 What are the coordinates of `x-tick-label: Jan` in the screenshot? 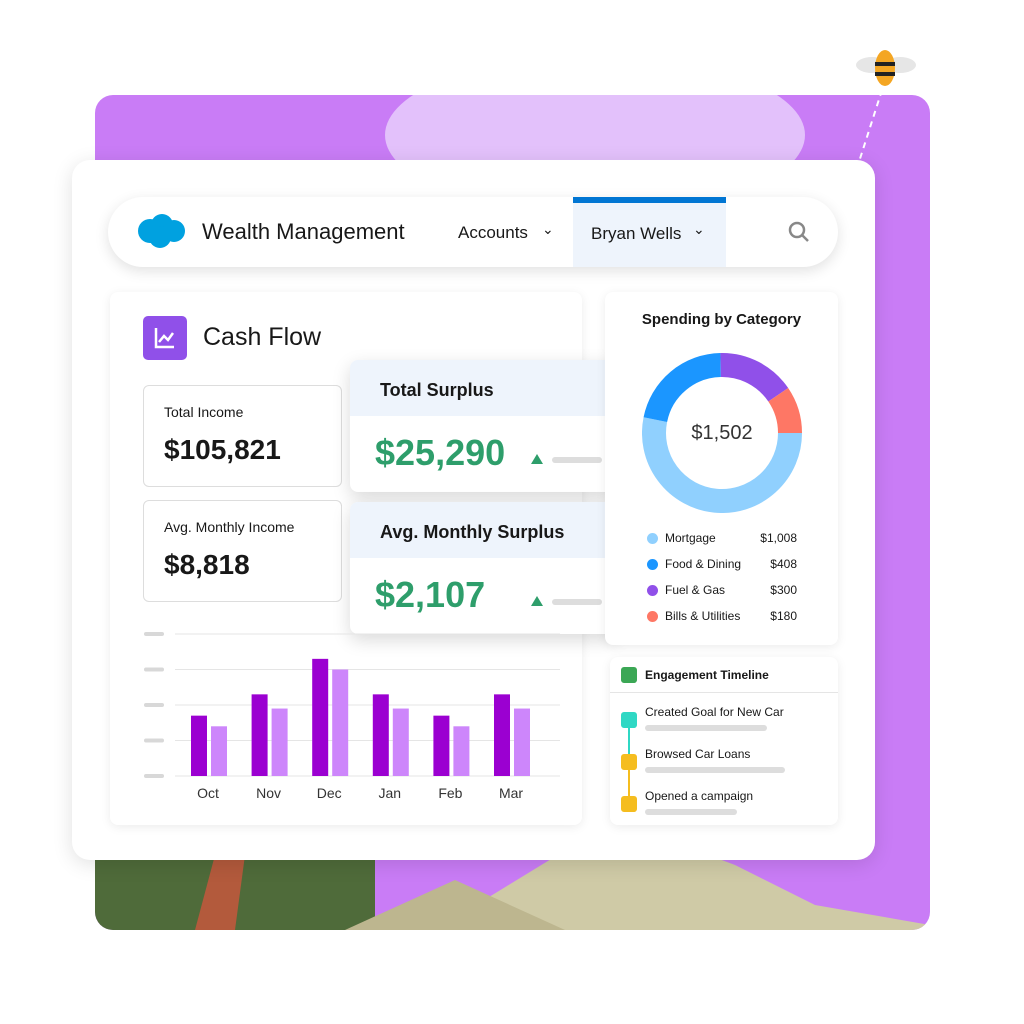 It's located at (390, 793).